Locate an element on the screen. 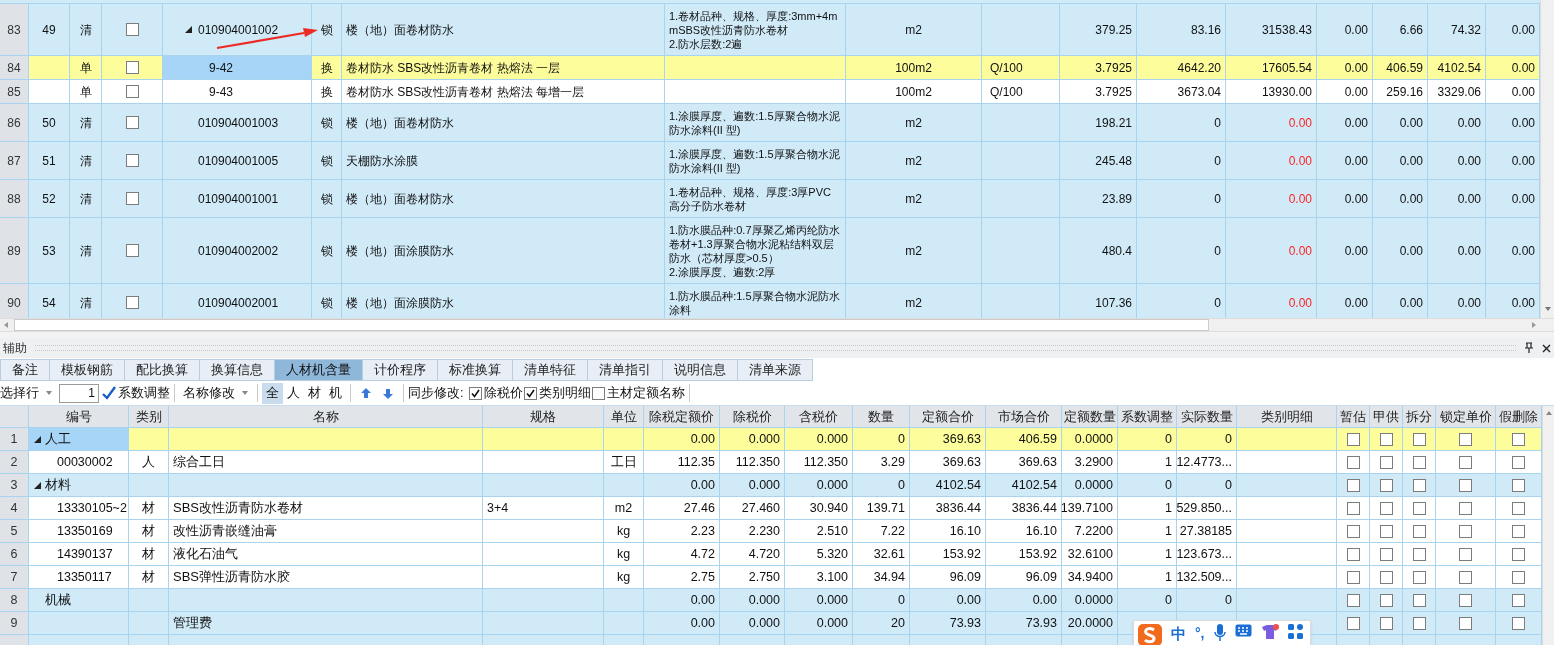  filter-toggle: 材 is located at coordinates (314, 393).